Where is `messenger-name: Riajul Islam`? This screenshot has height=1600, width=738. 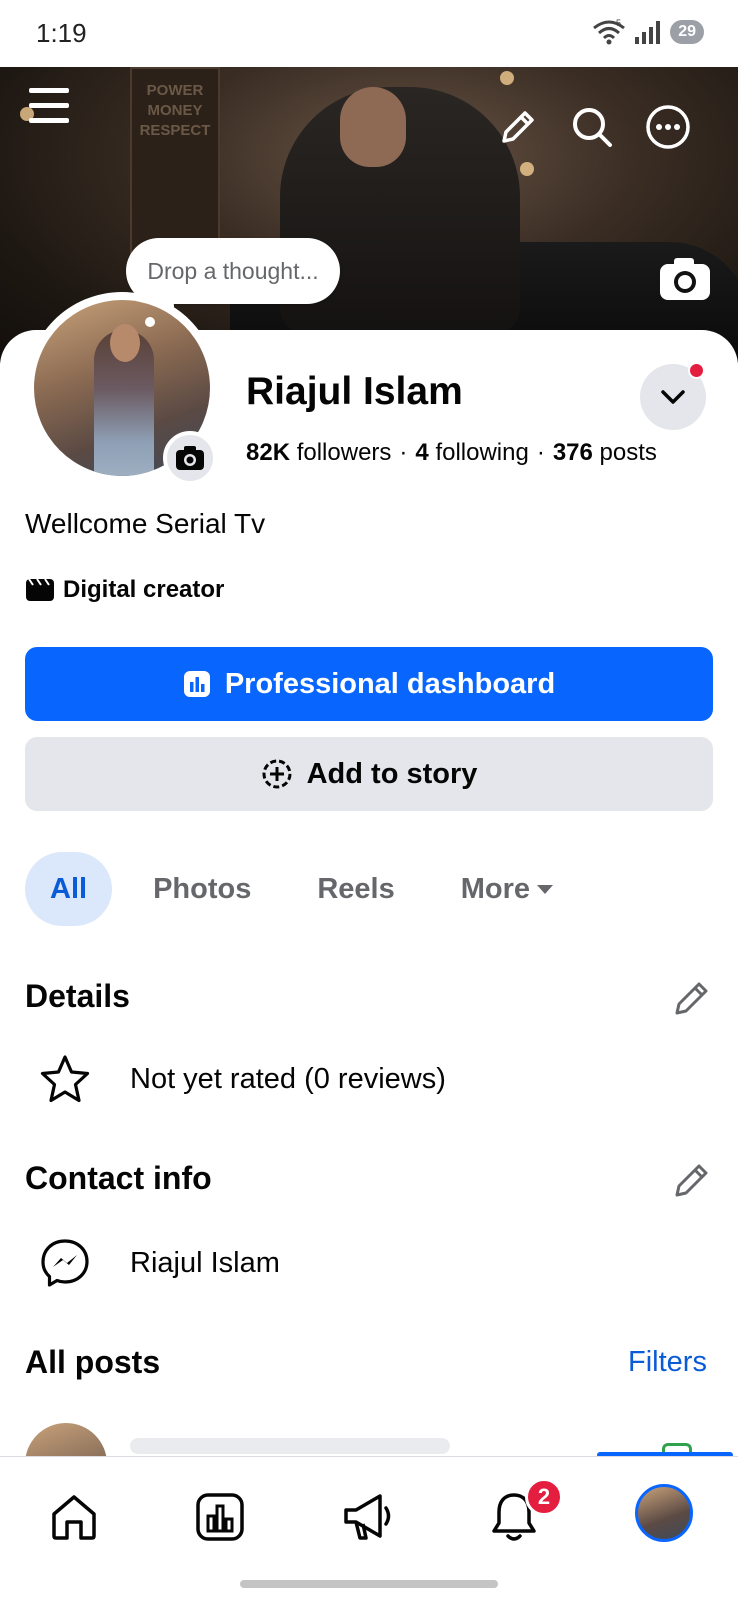 messenger-name: Riajul Islam is located at coordinates (205, 1262).